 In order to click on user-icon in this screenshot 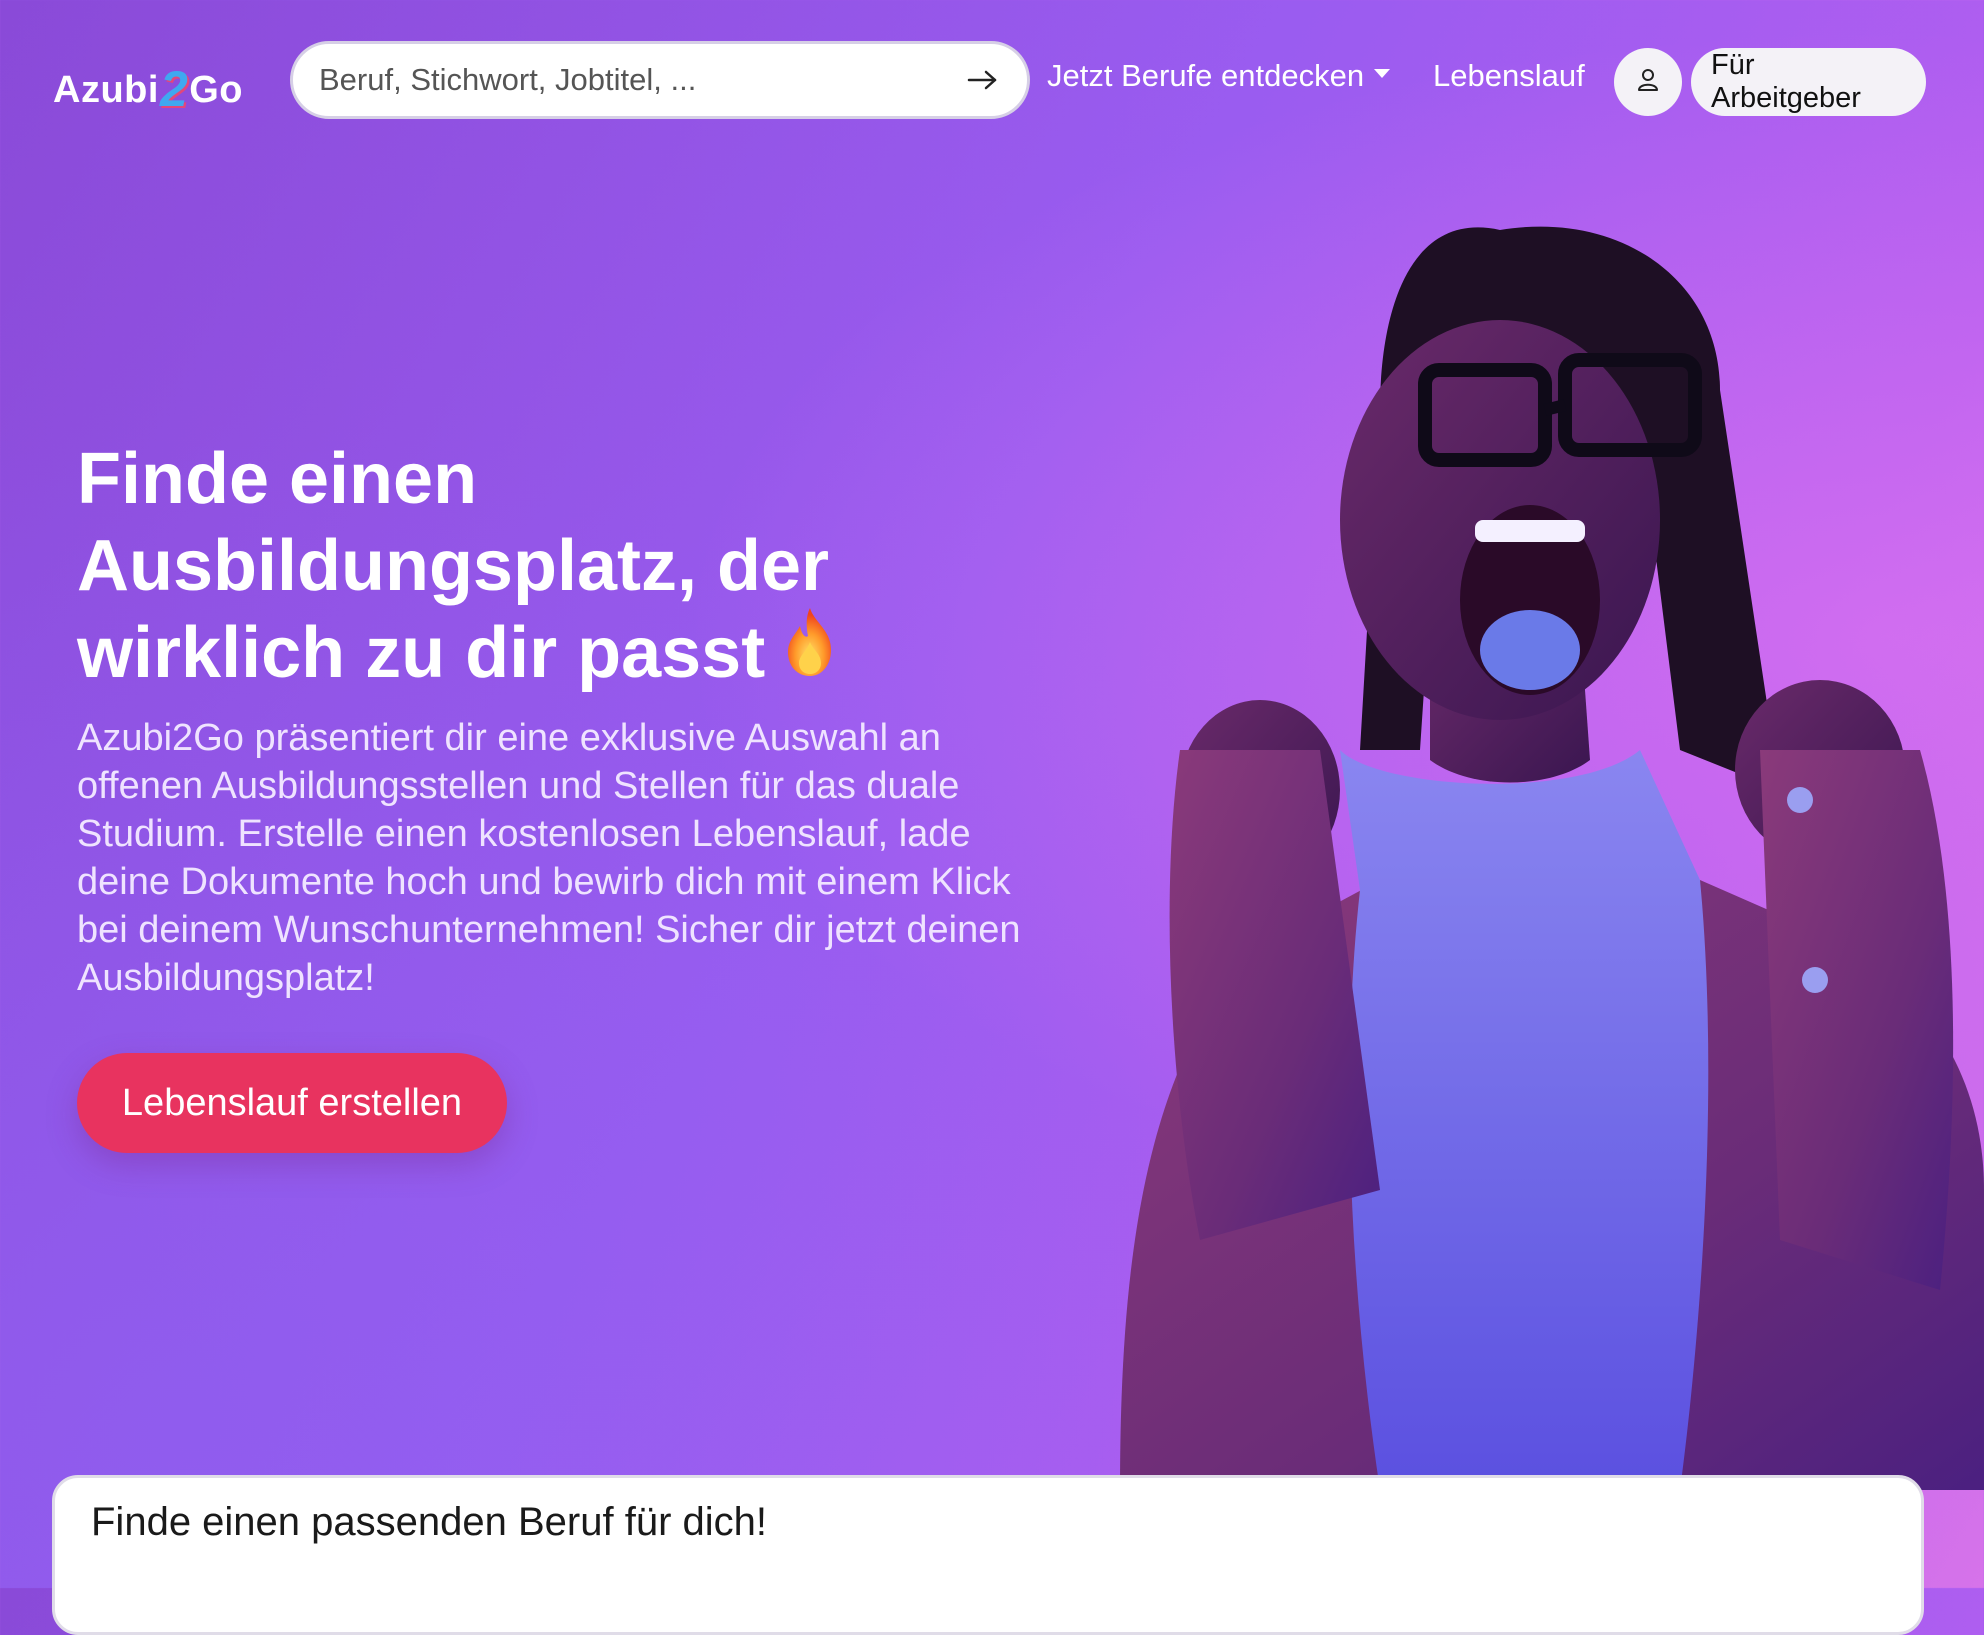, I will do `click(1648, 82)`.